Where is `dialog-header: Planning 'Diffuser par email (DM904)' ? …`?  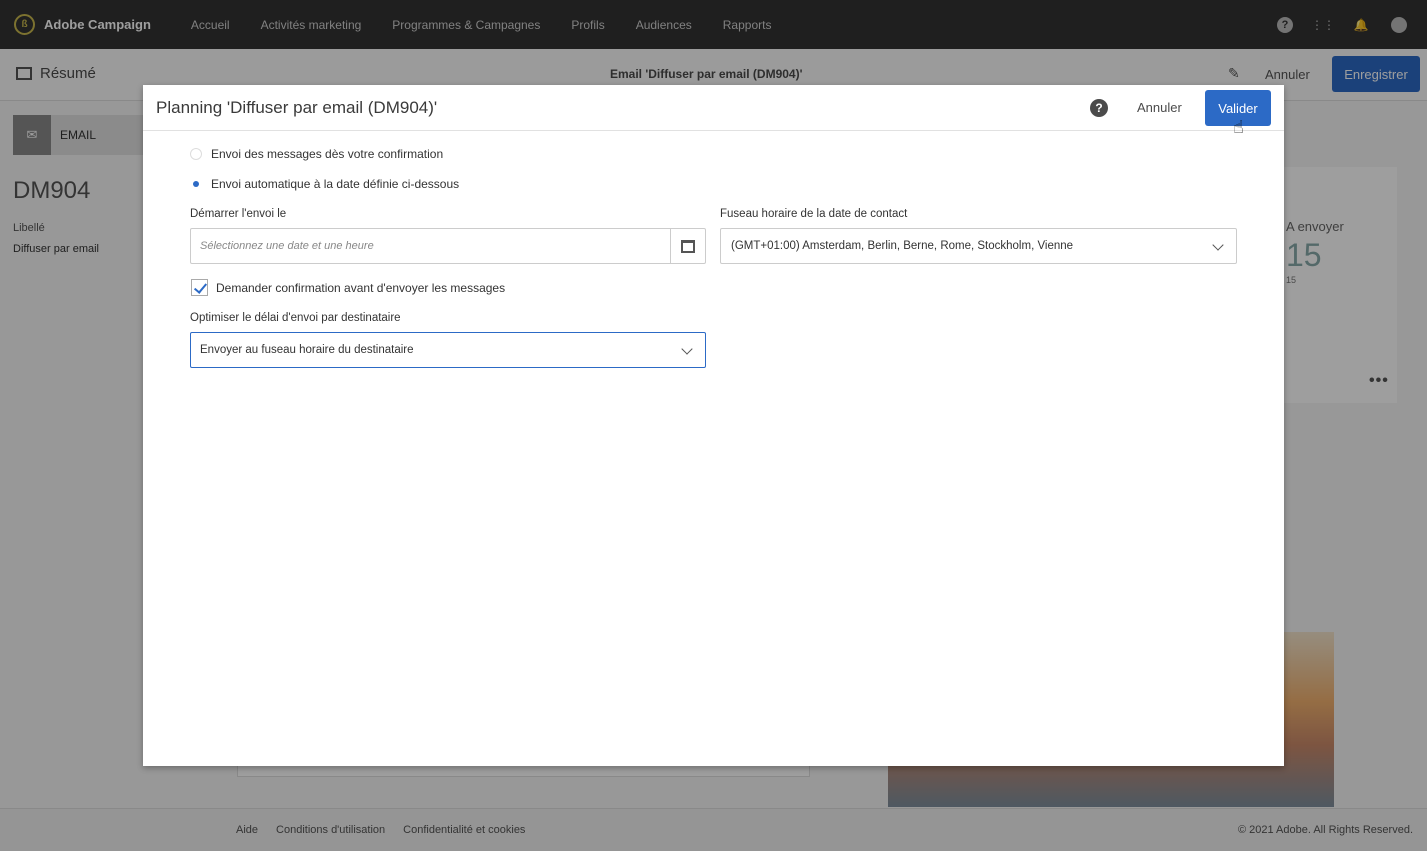 dialog-header: Planning 'Diffuser par email (DM904)' ? … is located at coordinates (713, 108).